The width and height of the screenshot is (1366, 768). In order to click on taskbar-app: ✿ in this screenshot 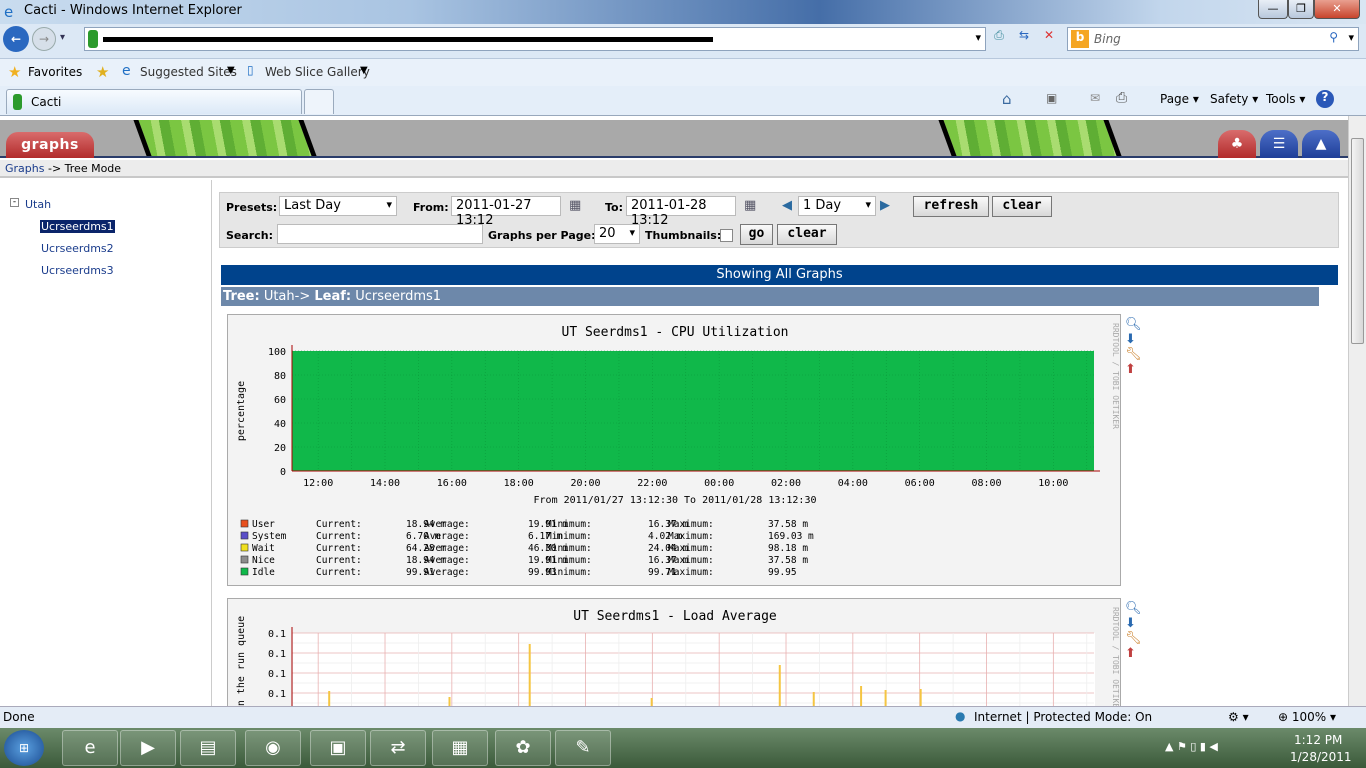, I will do `click(523, 748)`.